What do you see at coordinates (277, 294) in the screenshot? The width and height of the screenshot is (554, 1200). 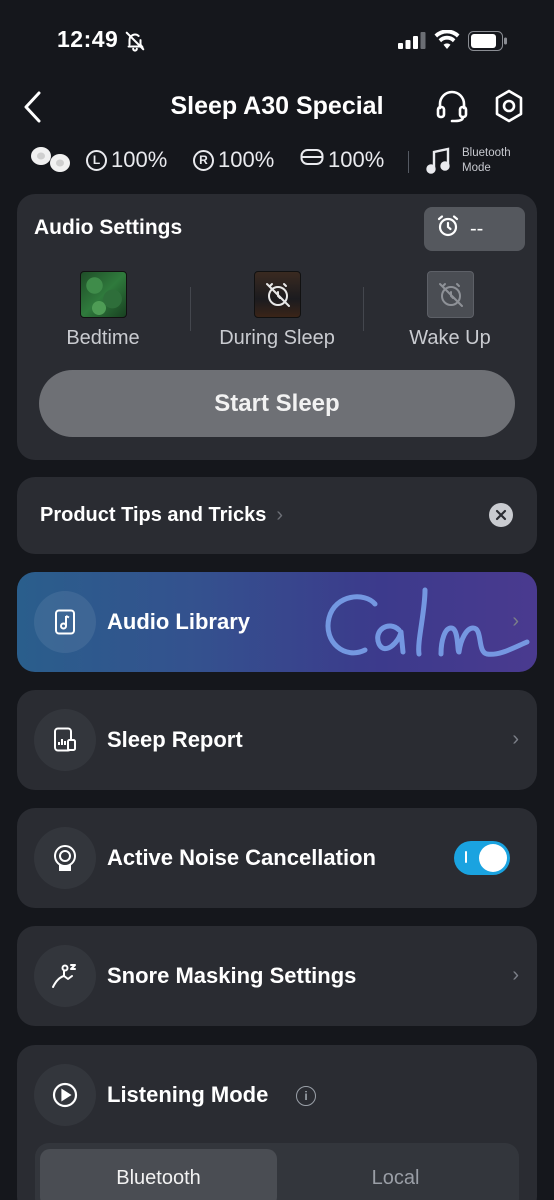 I see `during-sleep-thumbnail` at bounding box center [277, 294].